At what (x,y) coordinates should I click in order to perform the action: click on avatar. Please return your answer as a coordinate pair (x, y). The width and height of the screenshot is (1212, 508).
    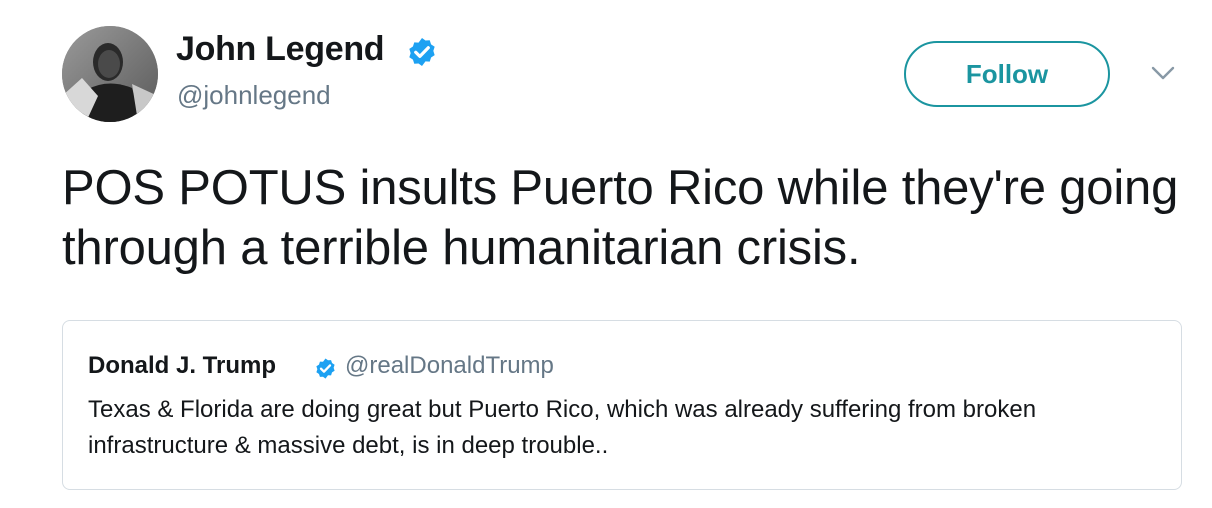
    Looking at the image, I should click on (110, 74).